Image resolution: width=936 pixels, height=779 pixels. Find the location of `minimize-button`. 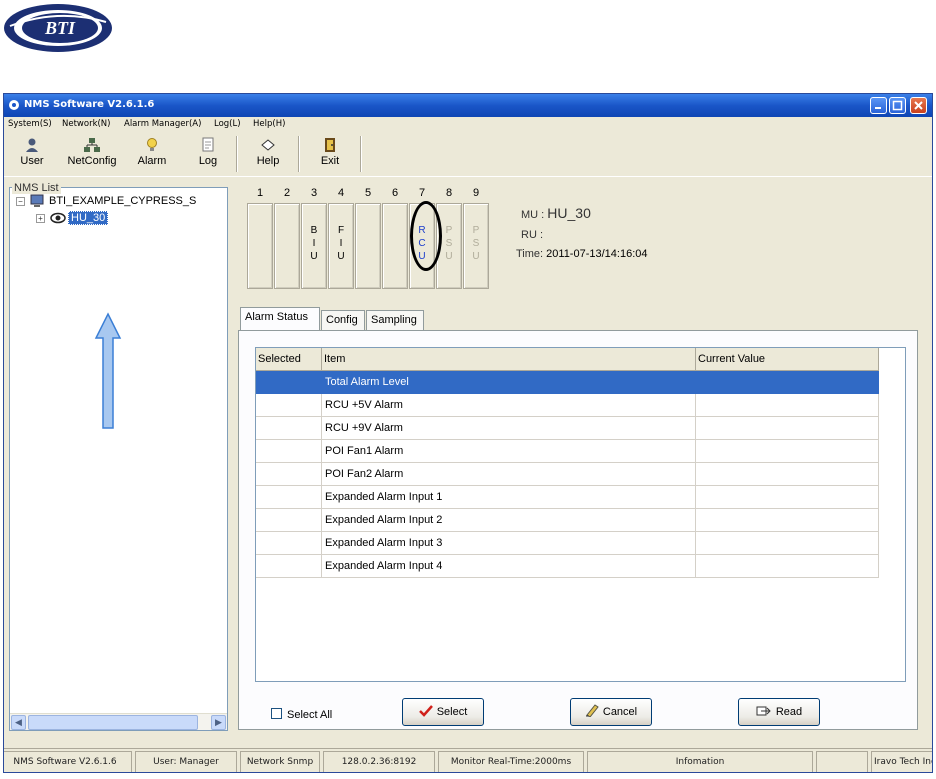

minimize-button is located at coordinates (878, 105).